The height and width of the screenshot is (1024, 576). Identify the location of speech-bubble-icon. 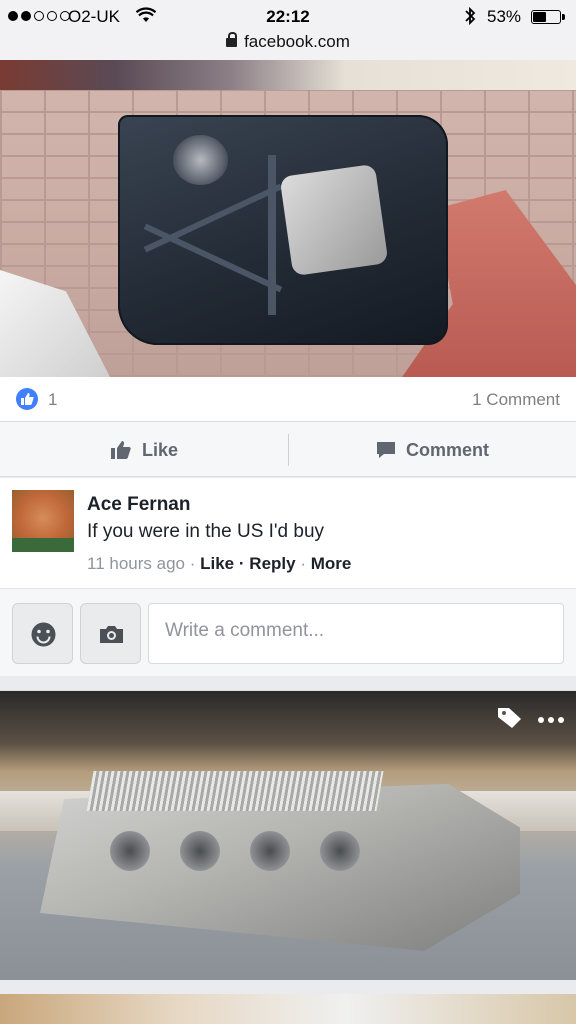
(386, 450).